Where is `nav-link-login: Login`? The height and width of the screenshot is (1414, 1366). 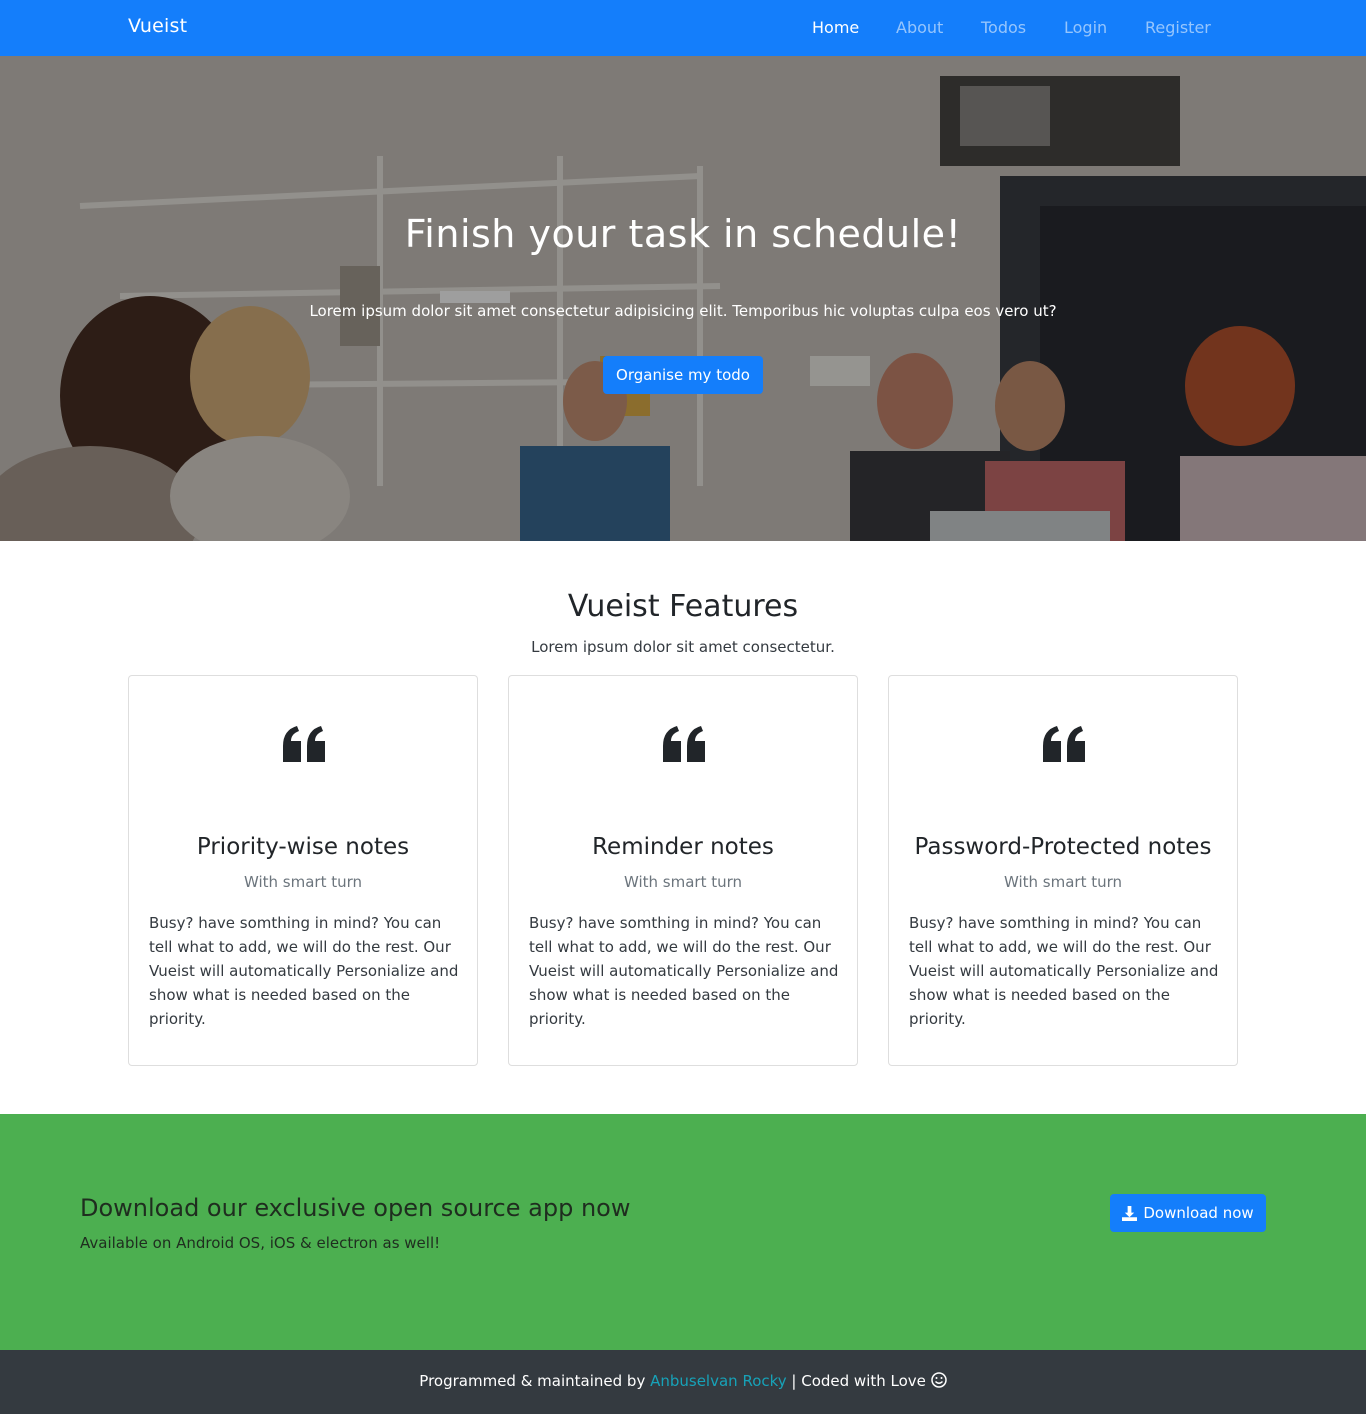 nav-link-login: Login is located at coordinates (1085, 27).